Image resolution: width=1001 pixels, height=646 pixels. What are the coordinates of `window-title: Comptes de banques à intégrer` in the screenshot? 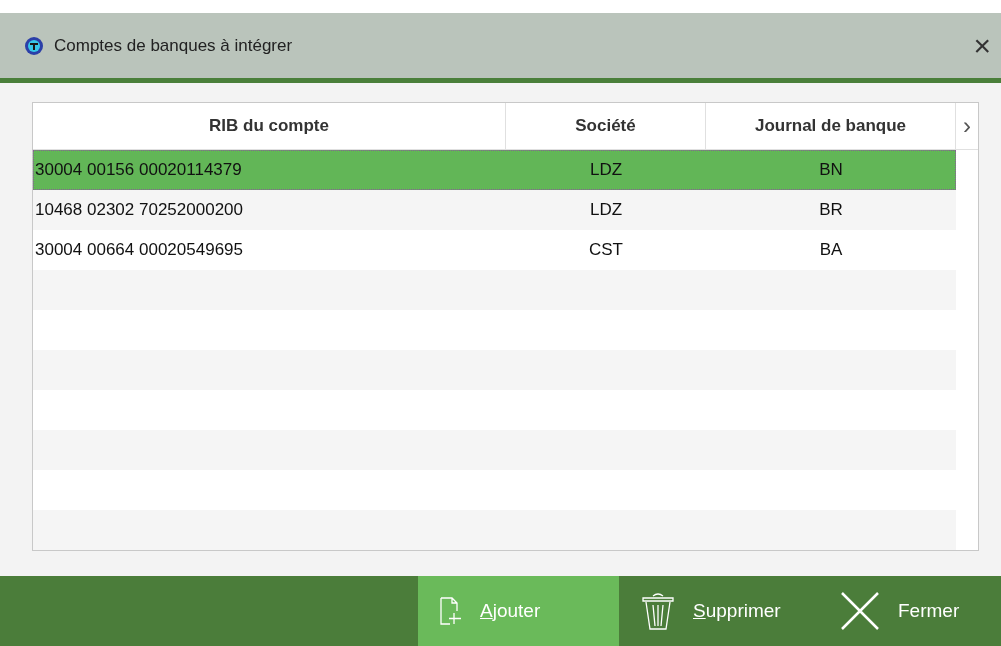 It's located at (174, 45).